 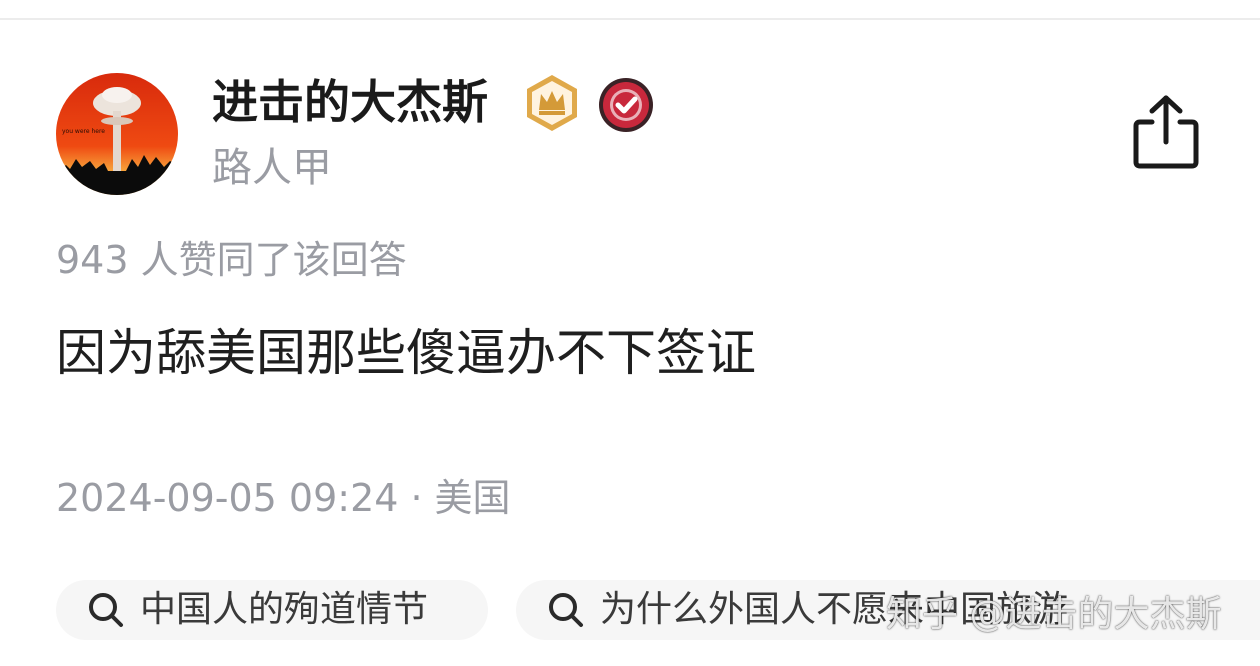 I want to click on avatar: you were here, so click(x=117, y=134).